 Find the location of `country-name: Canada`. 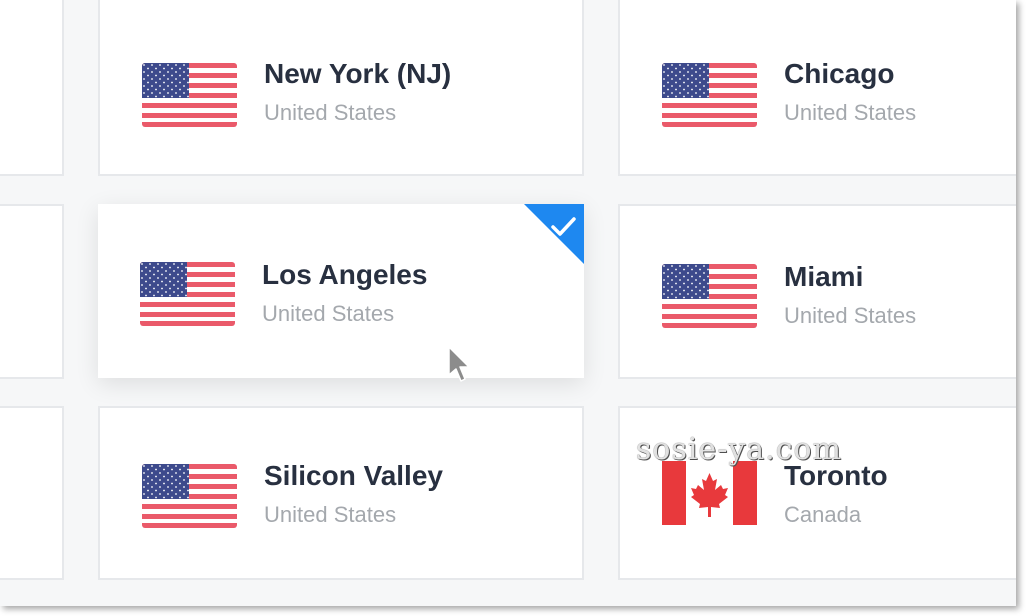

country-name: Canada is located at coordinates (823, 514).